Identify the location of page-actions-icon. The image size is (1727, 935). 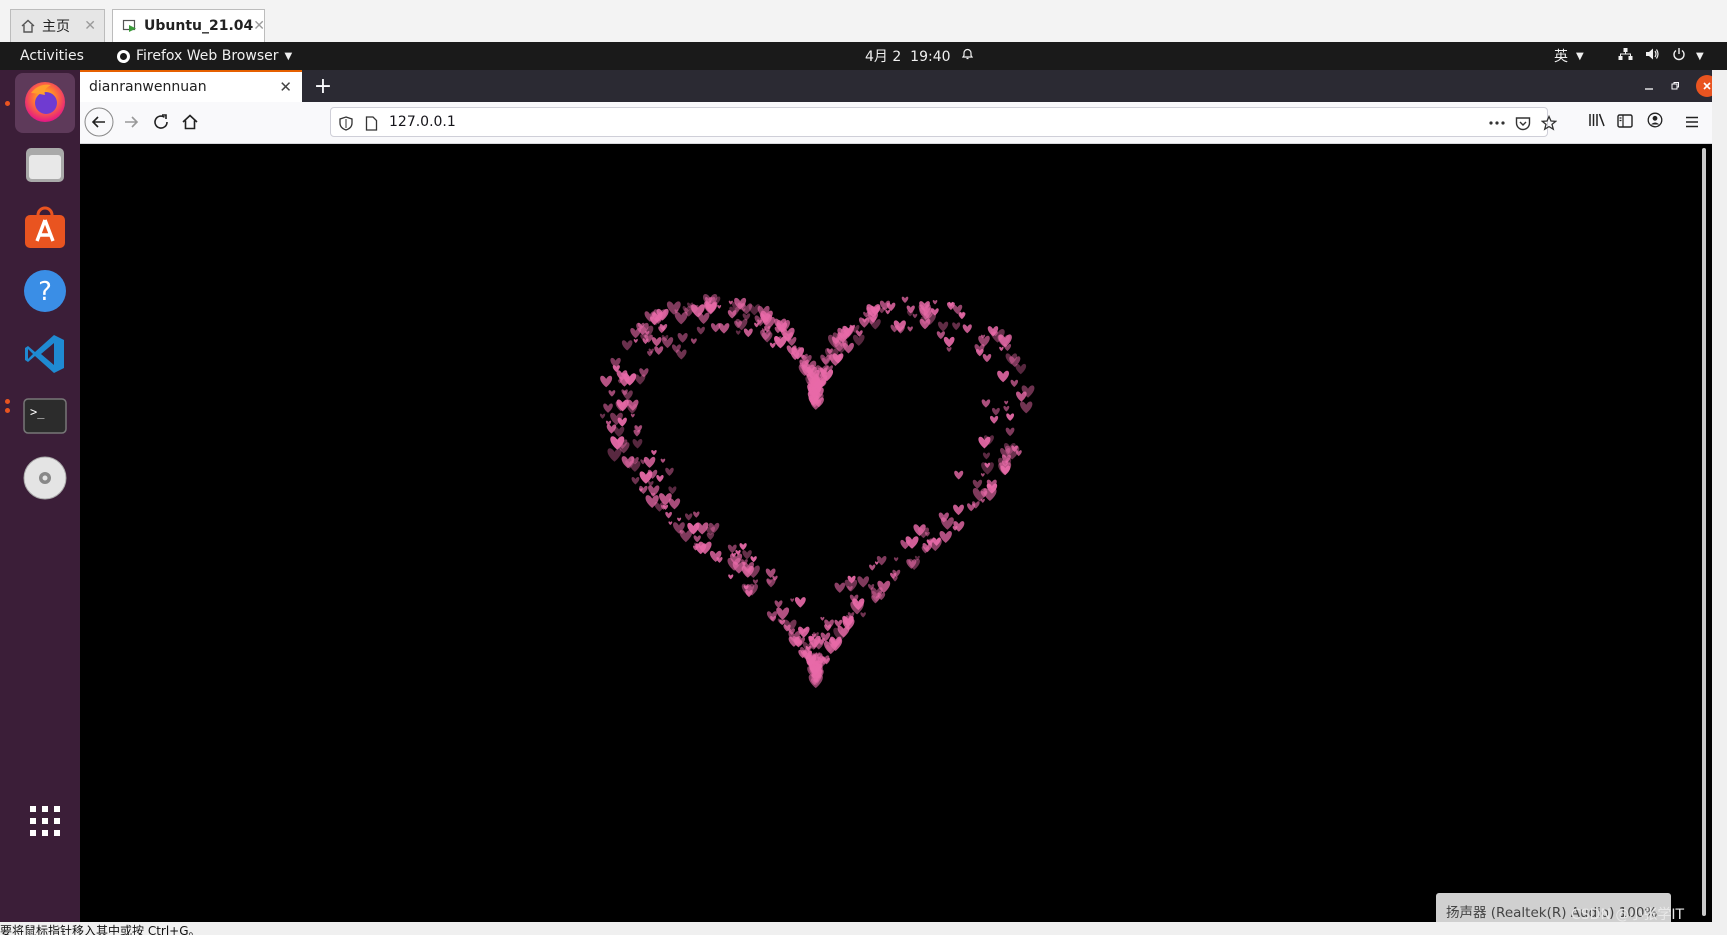
(1497, 123).